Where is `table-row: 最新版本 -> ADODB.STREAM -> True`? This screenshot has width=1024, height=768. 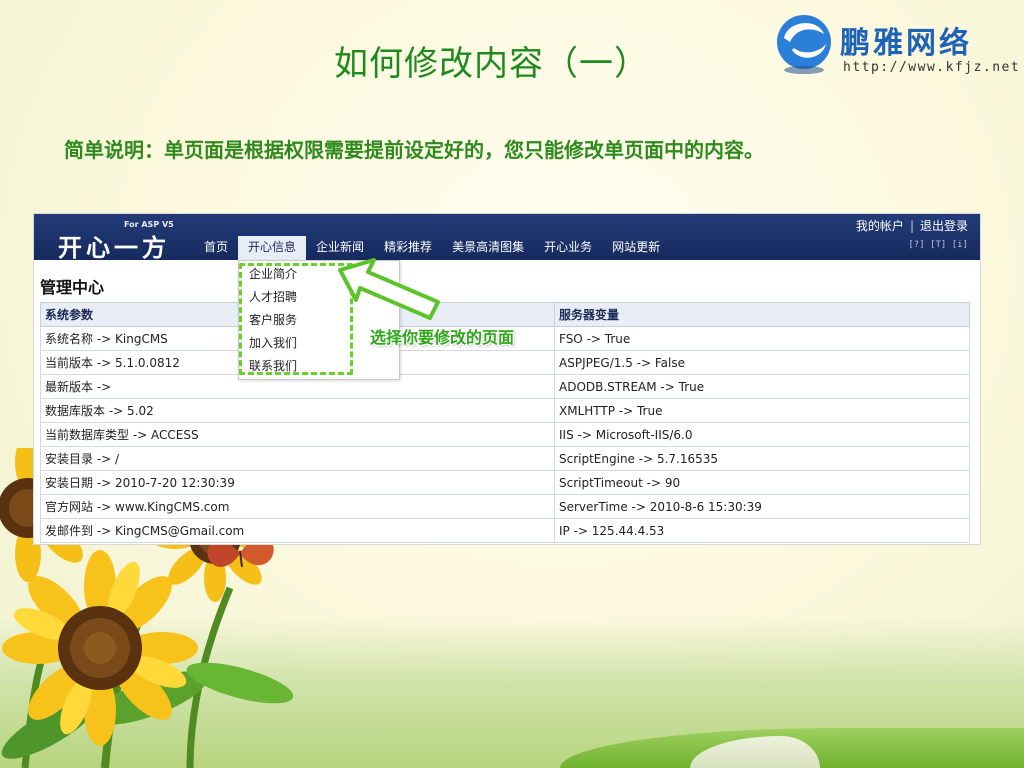 table-row: 最新版本 -> ADODB.STREAM -> True is located at coordinates (505, 386).